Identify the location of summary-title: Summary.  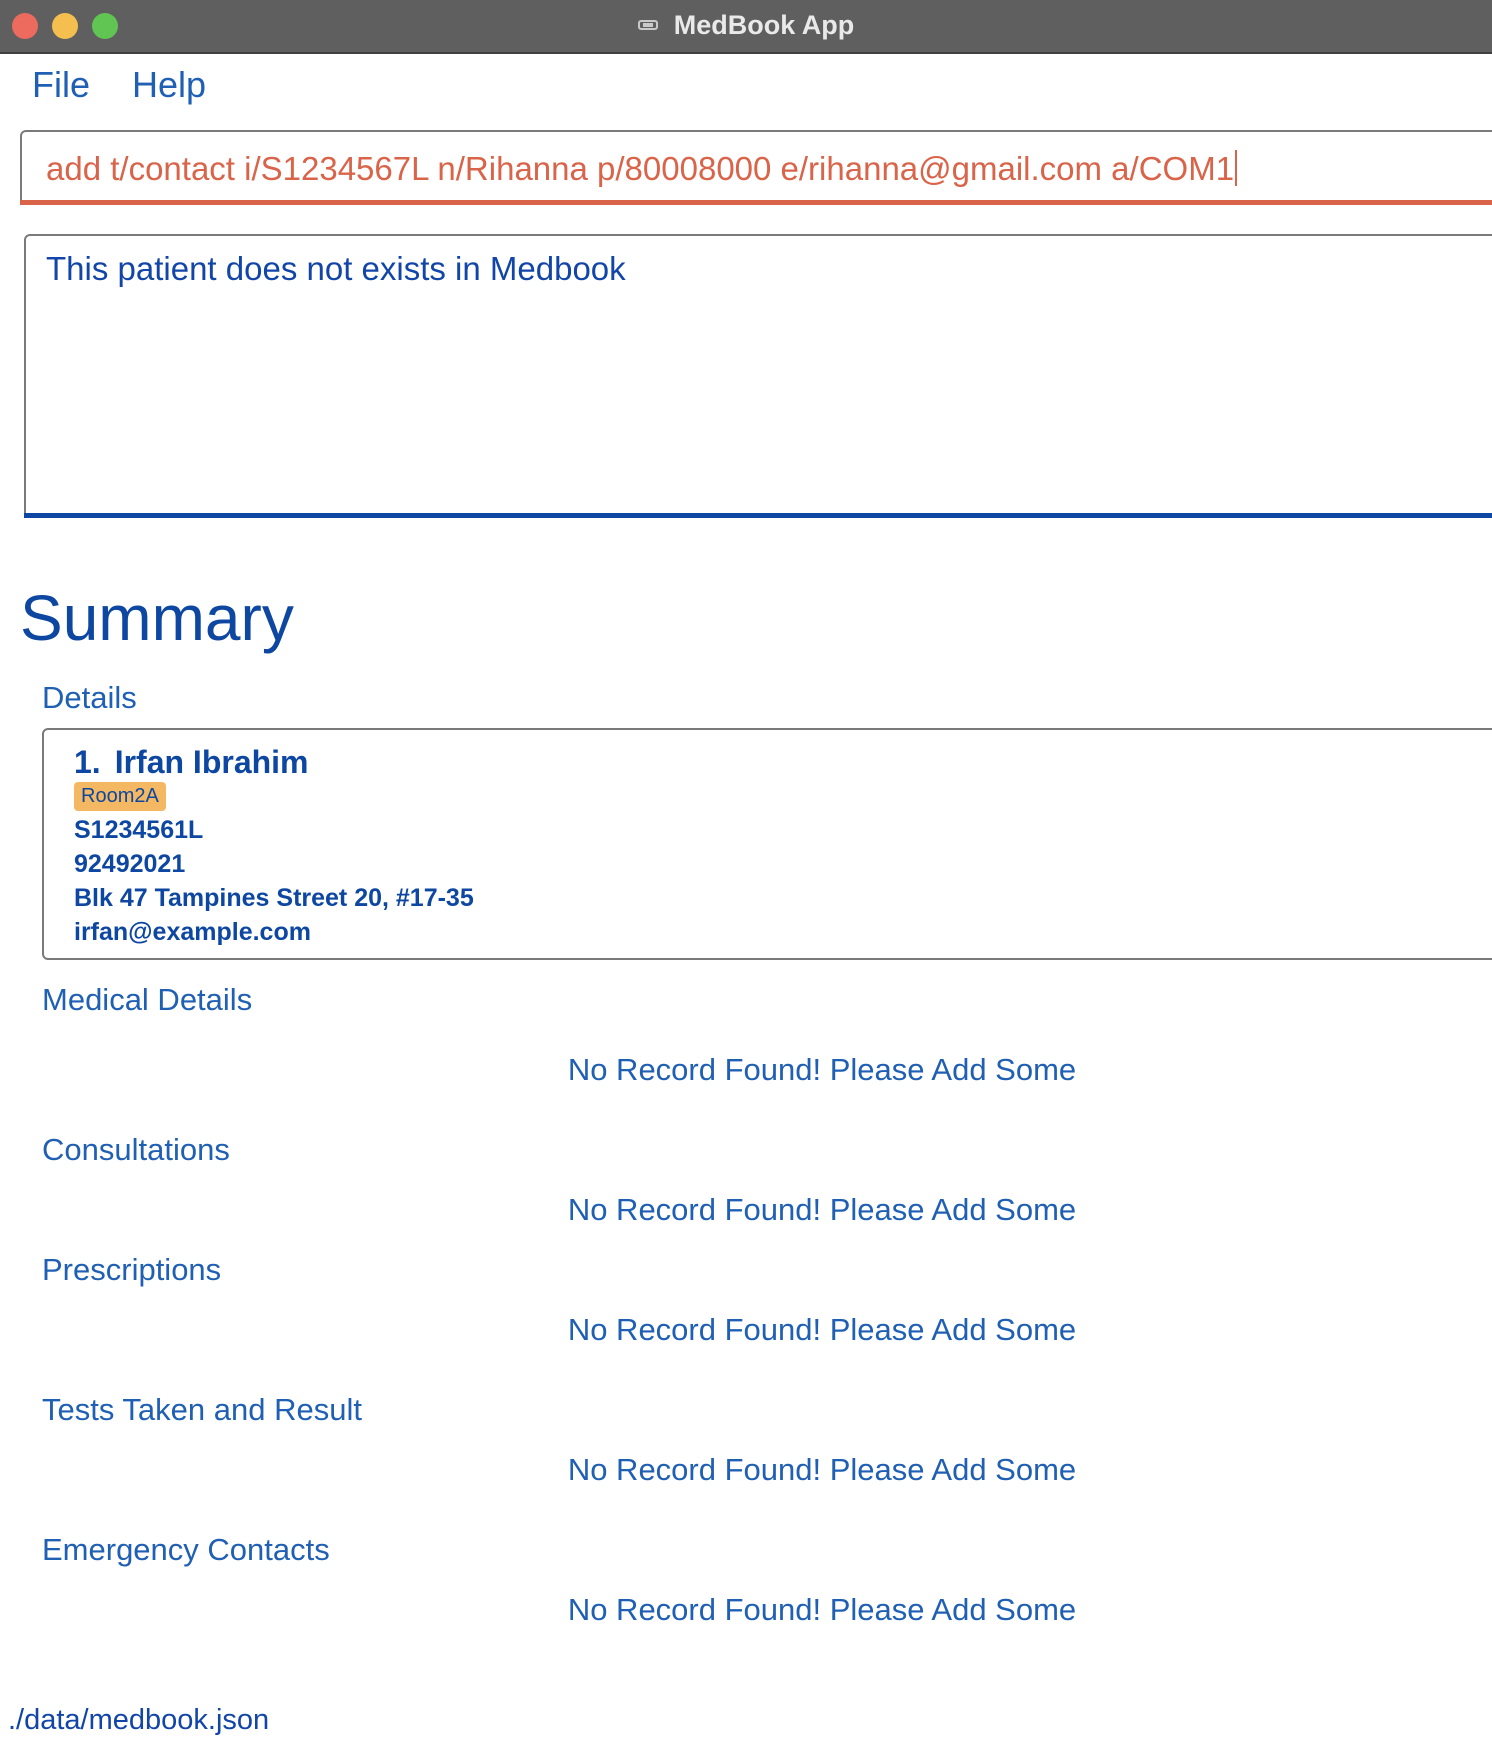
(157, 618).